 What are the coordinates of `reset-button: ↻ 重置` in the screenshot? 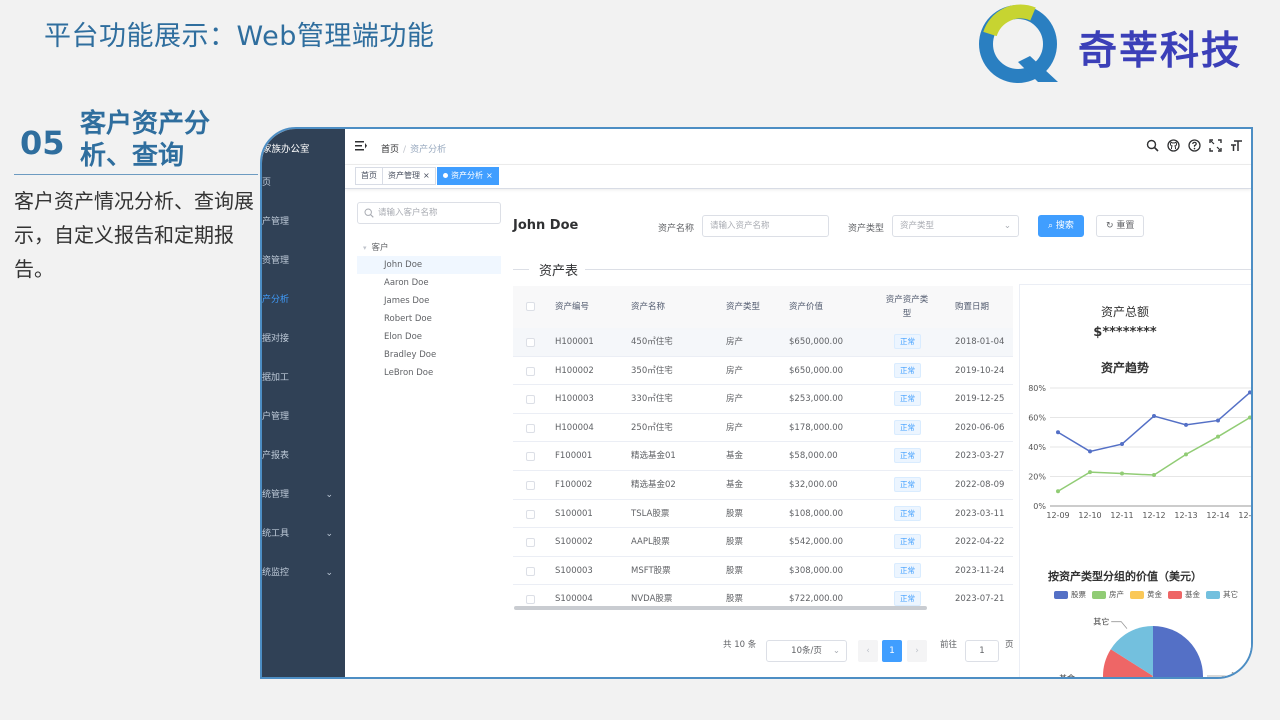 It's located at (1120, 226).